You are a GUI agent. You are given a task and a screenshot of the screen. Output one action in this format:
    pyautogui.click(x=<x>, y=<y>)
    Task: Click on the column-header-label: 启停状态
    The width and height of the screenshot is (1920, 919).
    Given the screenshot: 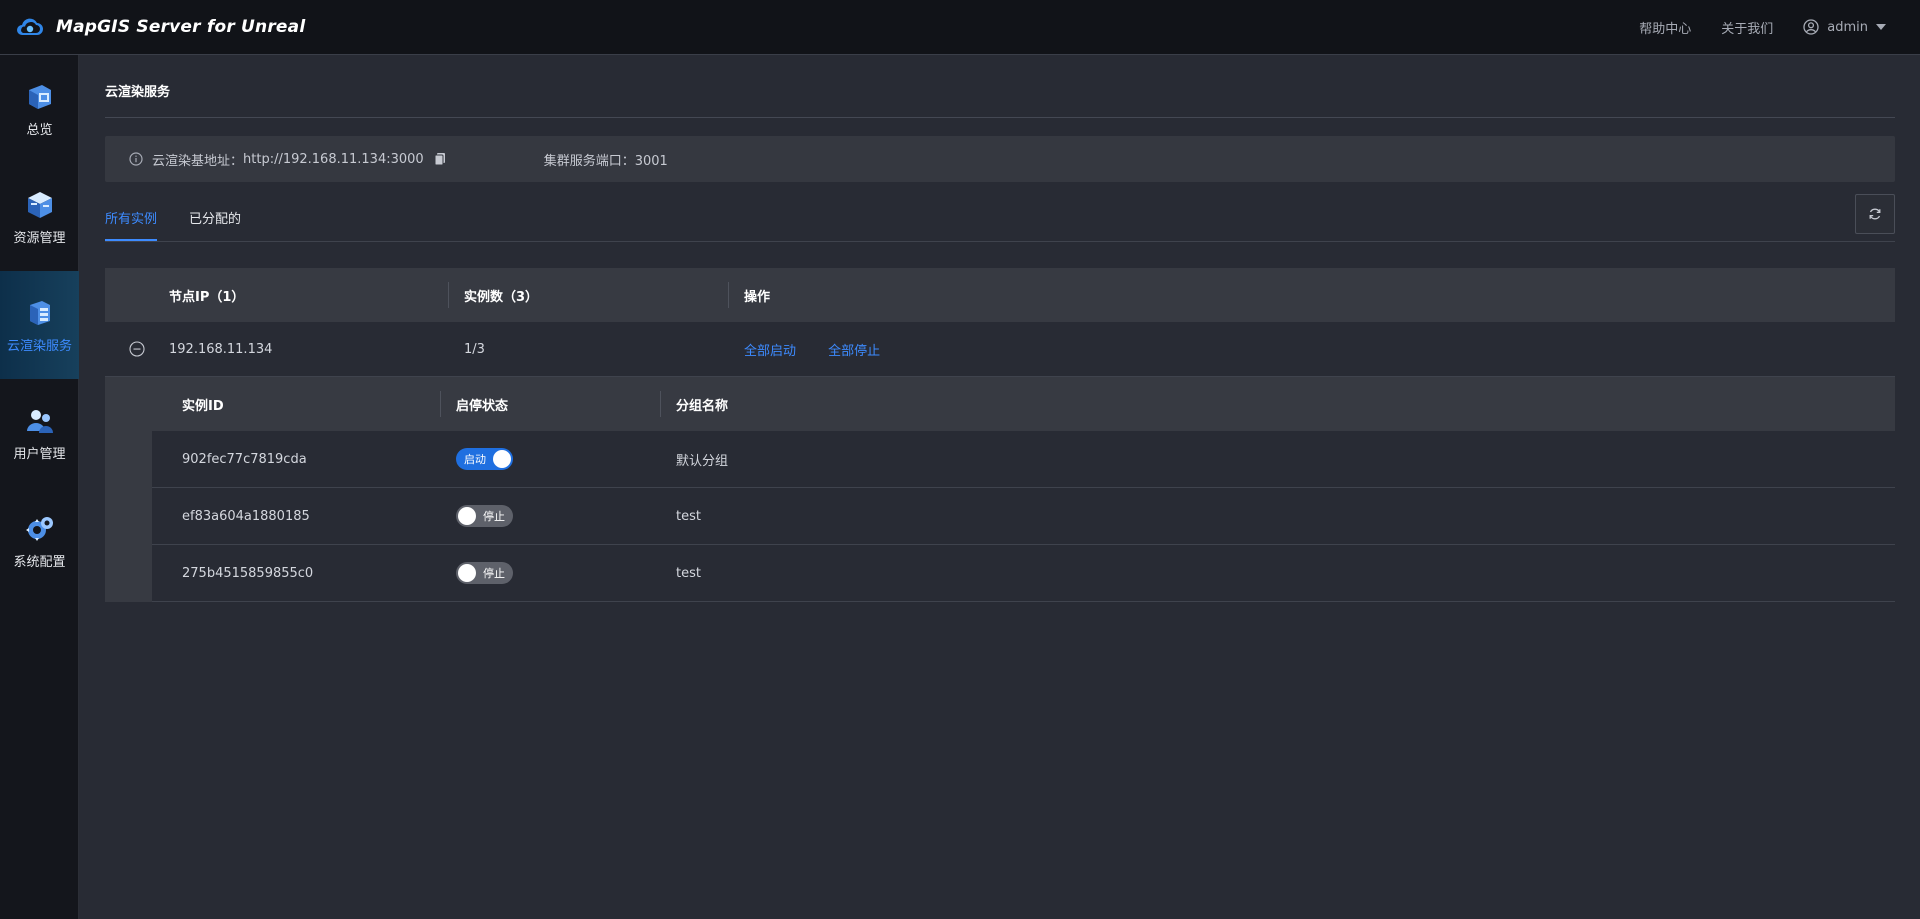 What is the action you would take?
    pyautogui.click(x=482, y=406)
    